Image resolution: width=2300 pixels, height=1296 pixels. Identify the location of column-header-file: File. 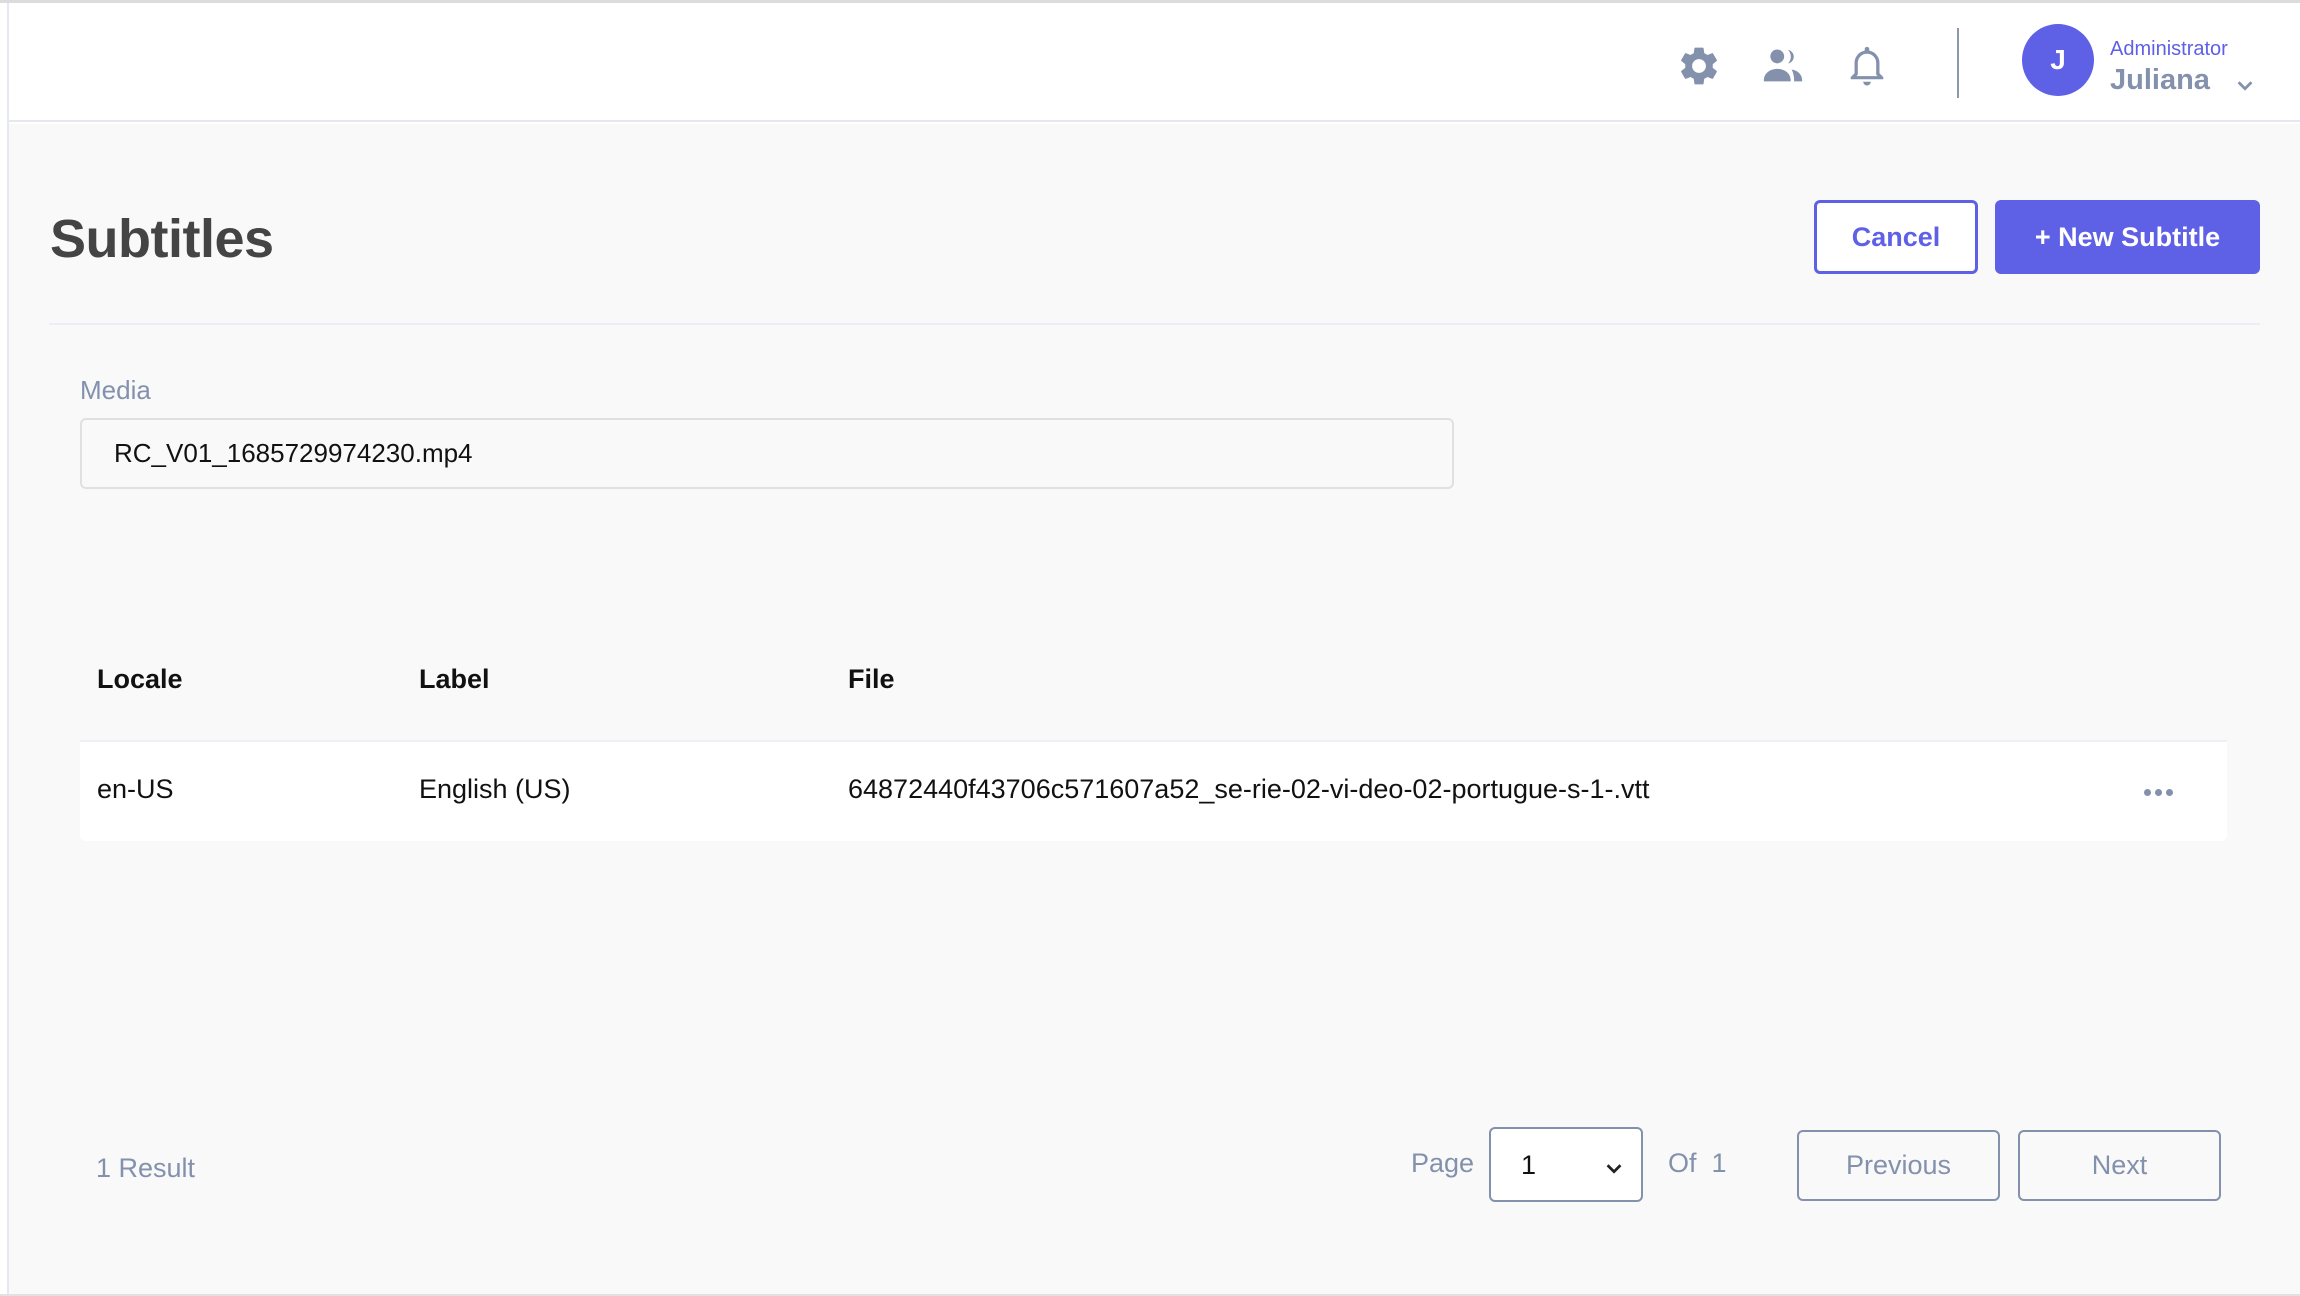
(871, 679).